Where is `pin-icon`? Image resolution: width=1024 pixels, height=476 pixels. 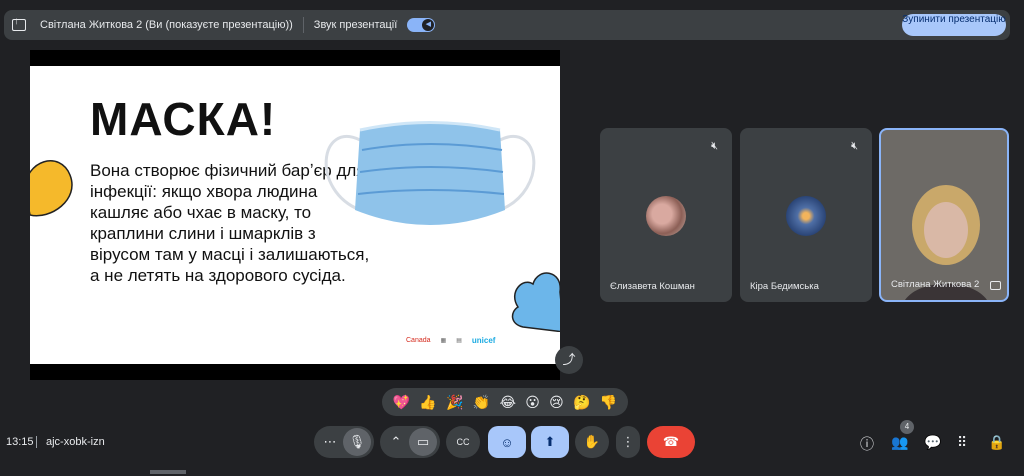
pin-icon is located at coordinates (995, 285).